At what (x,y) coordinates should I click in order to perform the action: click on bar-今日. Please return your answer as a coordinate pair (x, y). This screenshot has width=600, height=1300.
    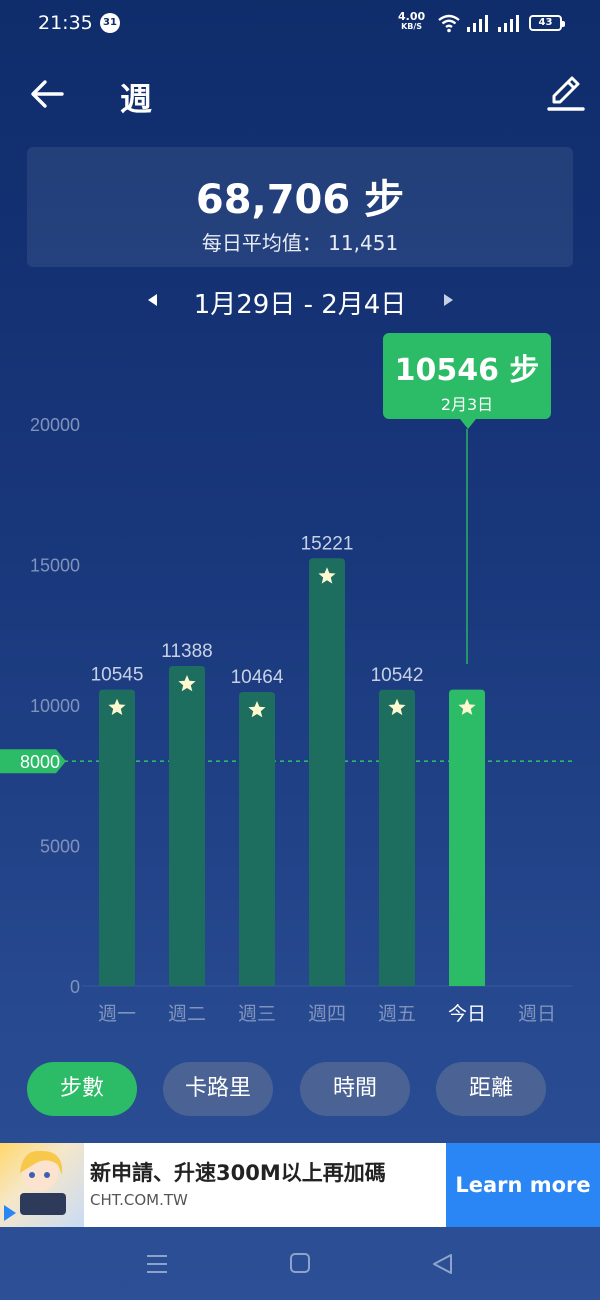
    Looking at the image, I should click on (467, 837).